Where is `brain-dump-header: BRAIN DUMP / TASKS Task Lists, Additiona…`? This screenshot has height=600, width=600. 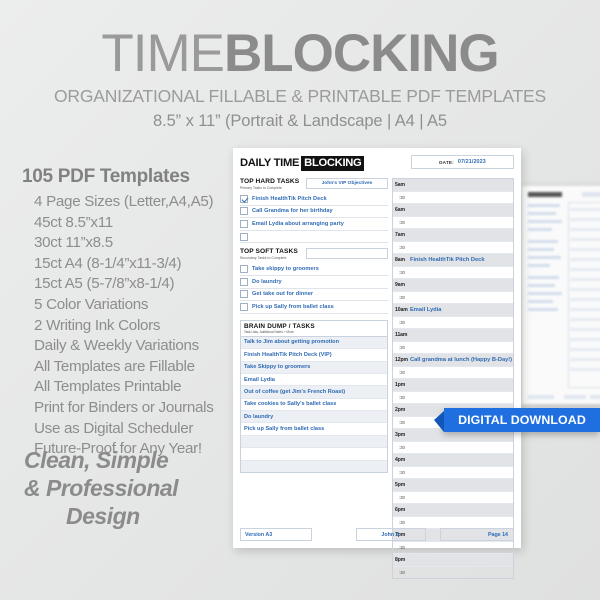 brain-dump-header: BRAIN DUMP / TASKS Task Lists, Additiona… is located at coordinates (314, 329).